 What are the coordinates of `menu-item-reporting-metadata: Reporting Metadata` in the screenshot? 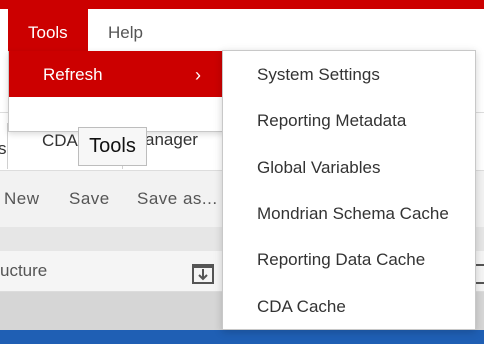 It's located at (331, 121).